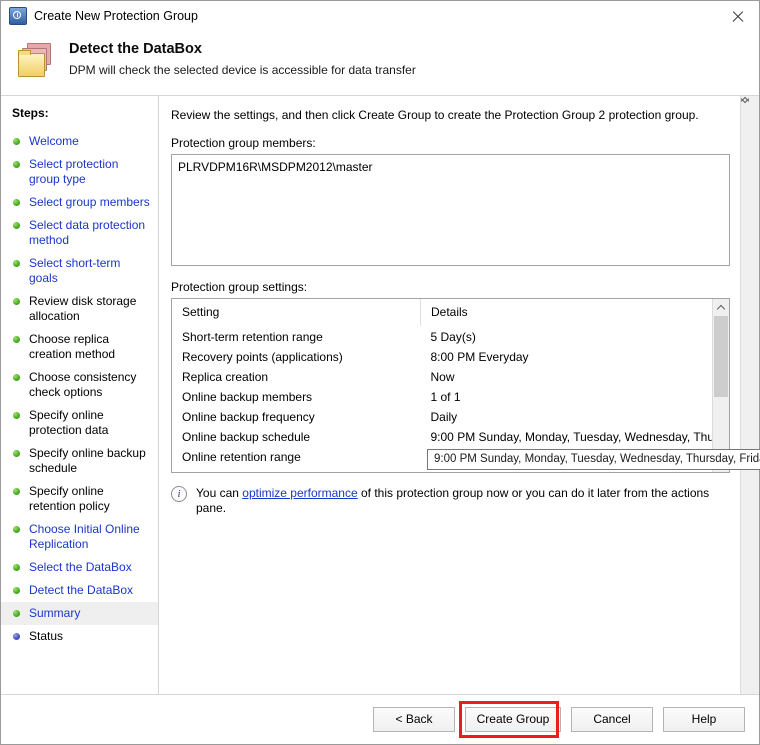  I want to click on column-header-setting: Setting, so click(296, 313).